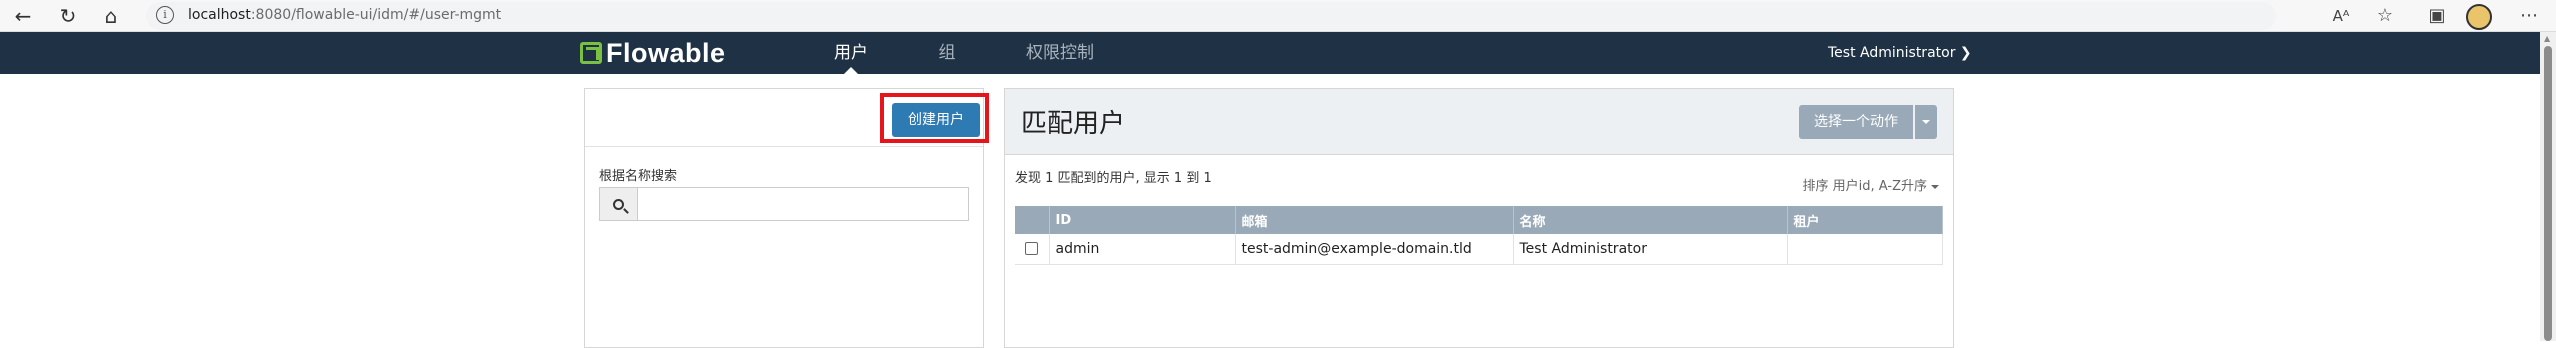 This screenshot has width=2556, height=348. What do you see at coordinates (1856, 122) in the screenshot?
I see `select-action-button: 选择一个动作` at bounding box center [1856, 122].